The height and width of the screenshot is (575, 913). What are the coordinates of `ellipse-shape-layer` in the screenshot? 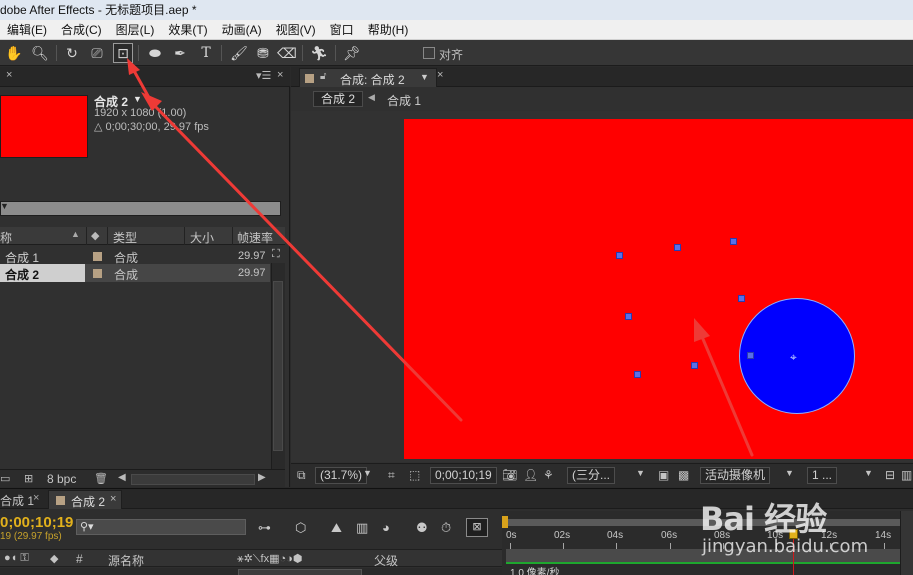 It's located at (797, 356).